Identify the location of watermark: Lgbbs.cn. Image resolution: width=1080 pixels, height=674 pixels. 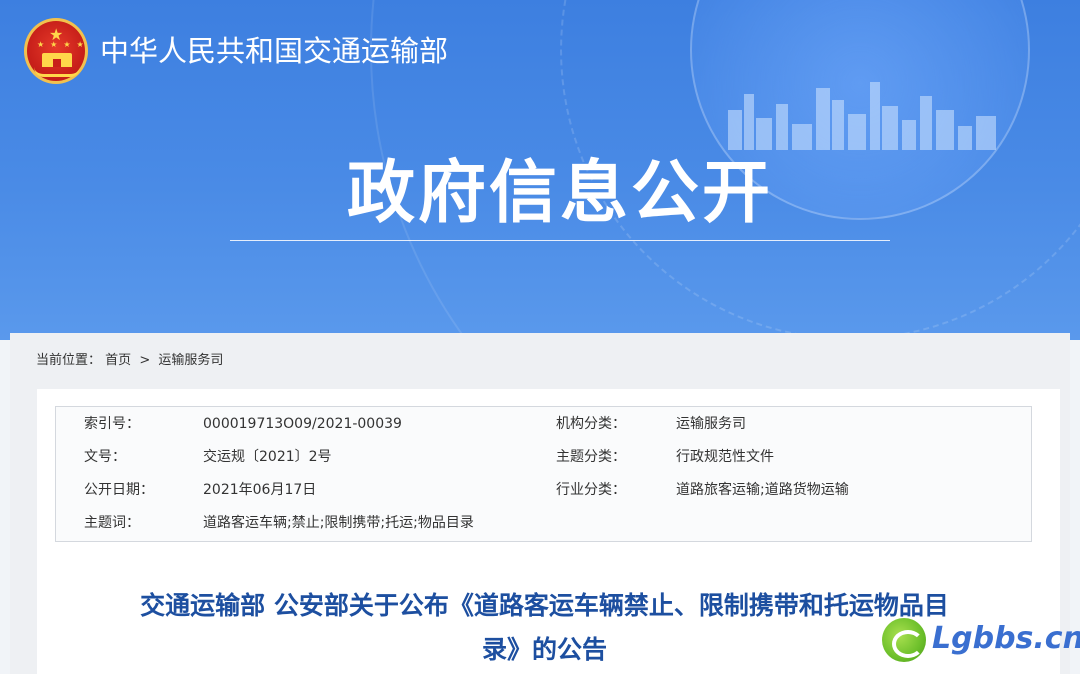
(981, 640).